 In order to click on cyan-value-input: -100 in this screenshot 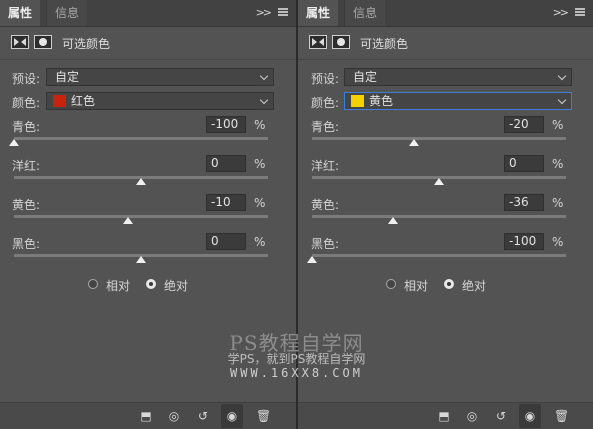, I will do `click(226, 124)`.